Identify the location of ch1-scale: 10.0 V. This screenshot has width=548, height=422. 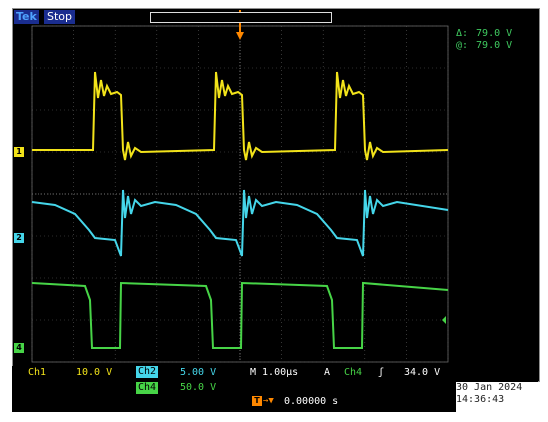
(94, 373).